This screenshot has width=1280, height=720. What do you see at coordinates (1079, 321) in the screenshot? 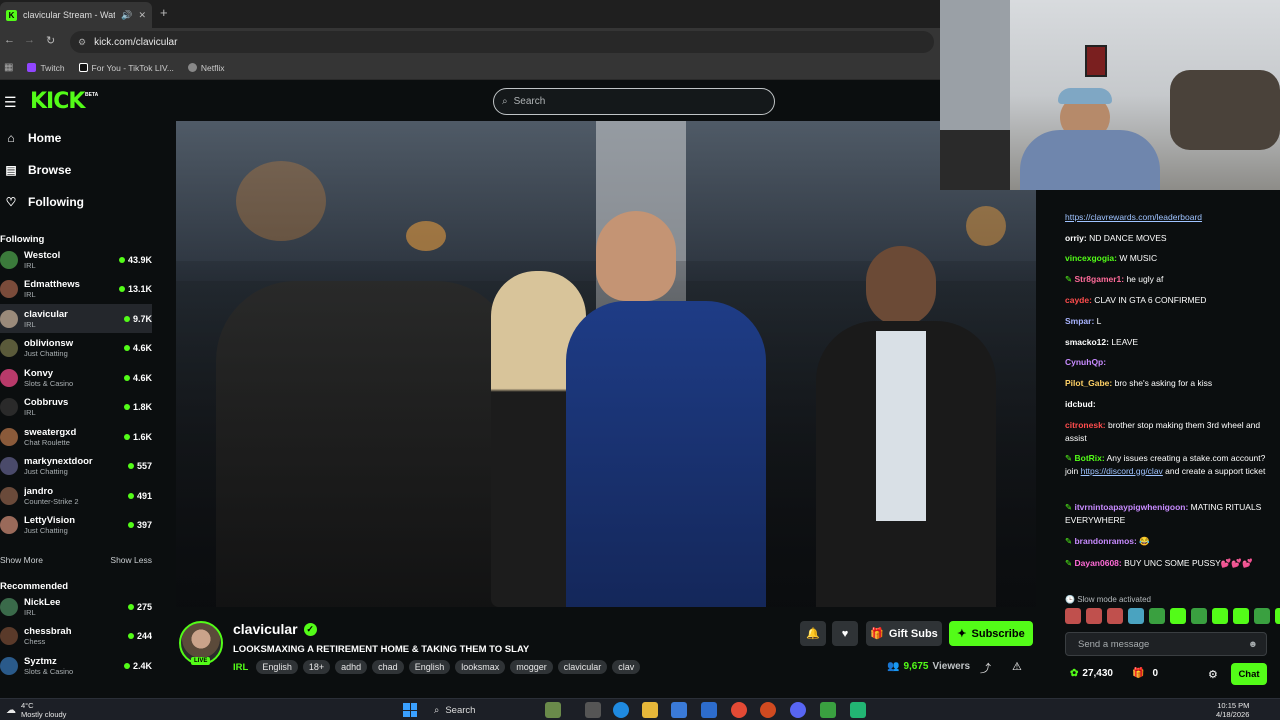
I see `chat-username: Smpar:` at bounding box center [1079, 321].